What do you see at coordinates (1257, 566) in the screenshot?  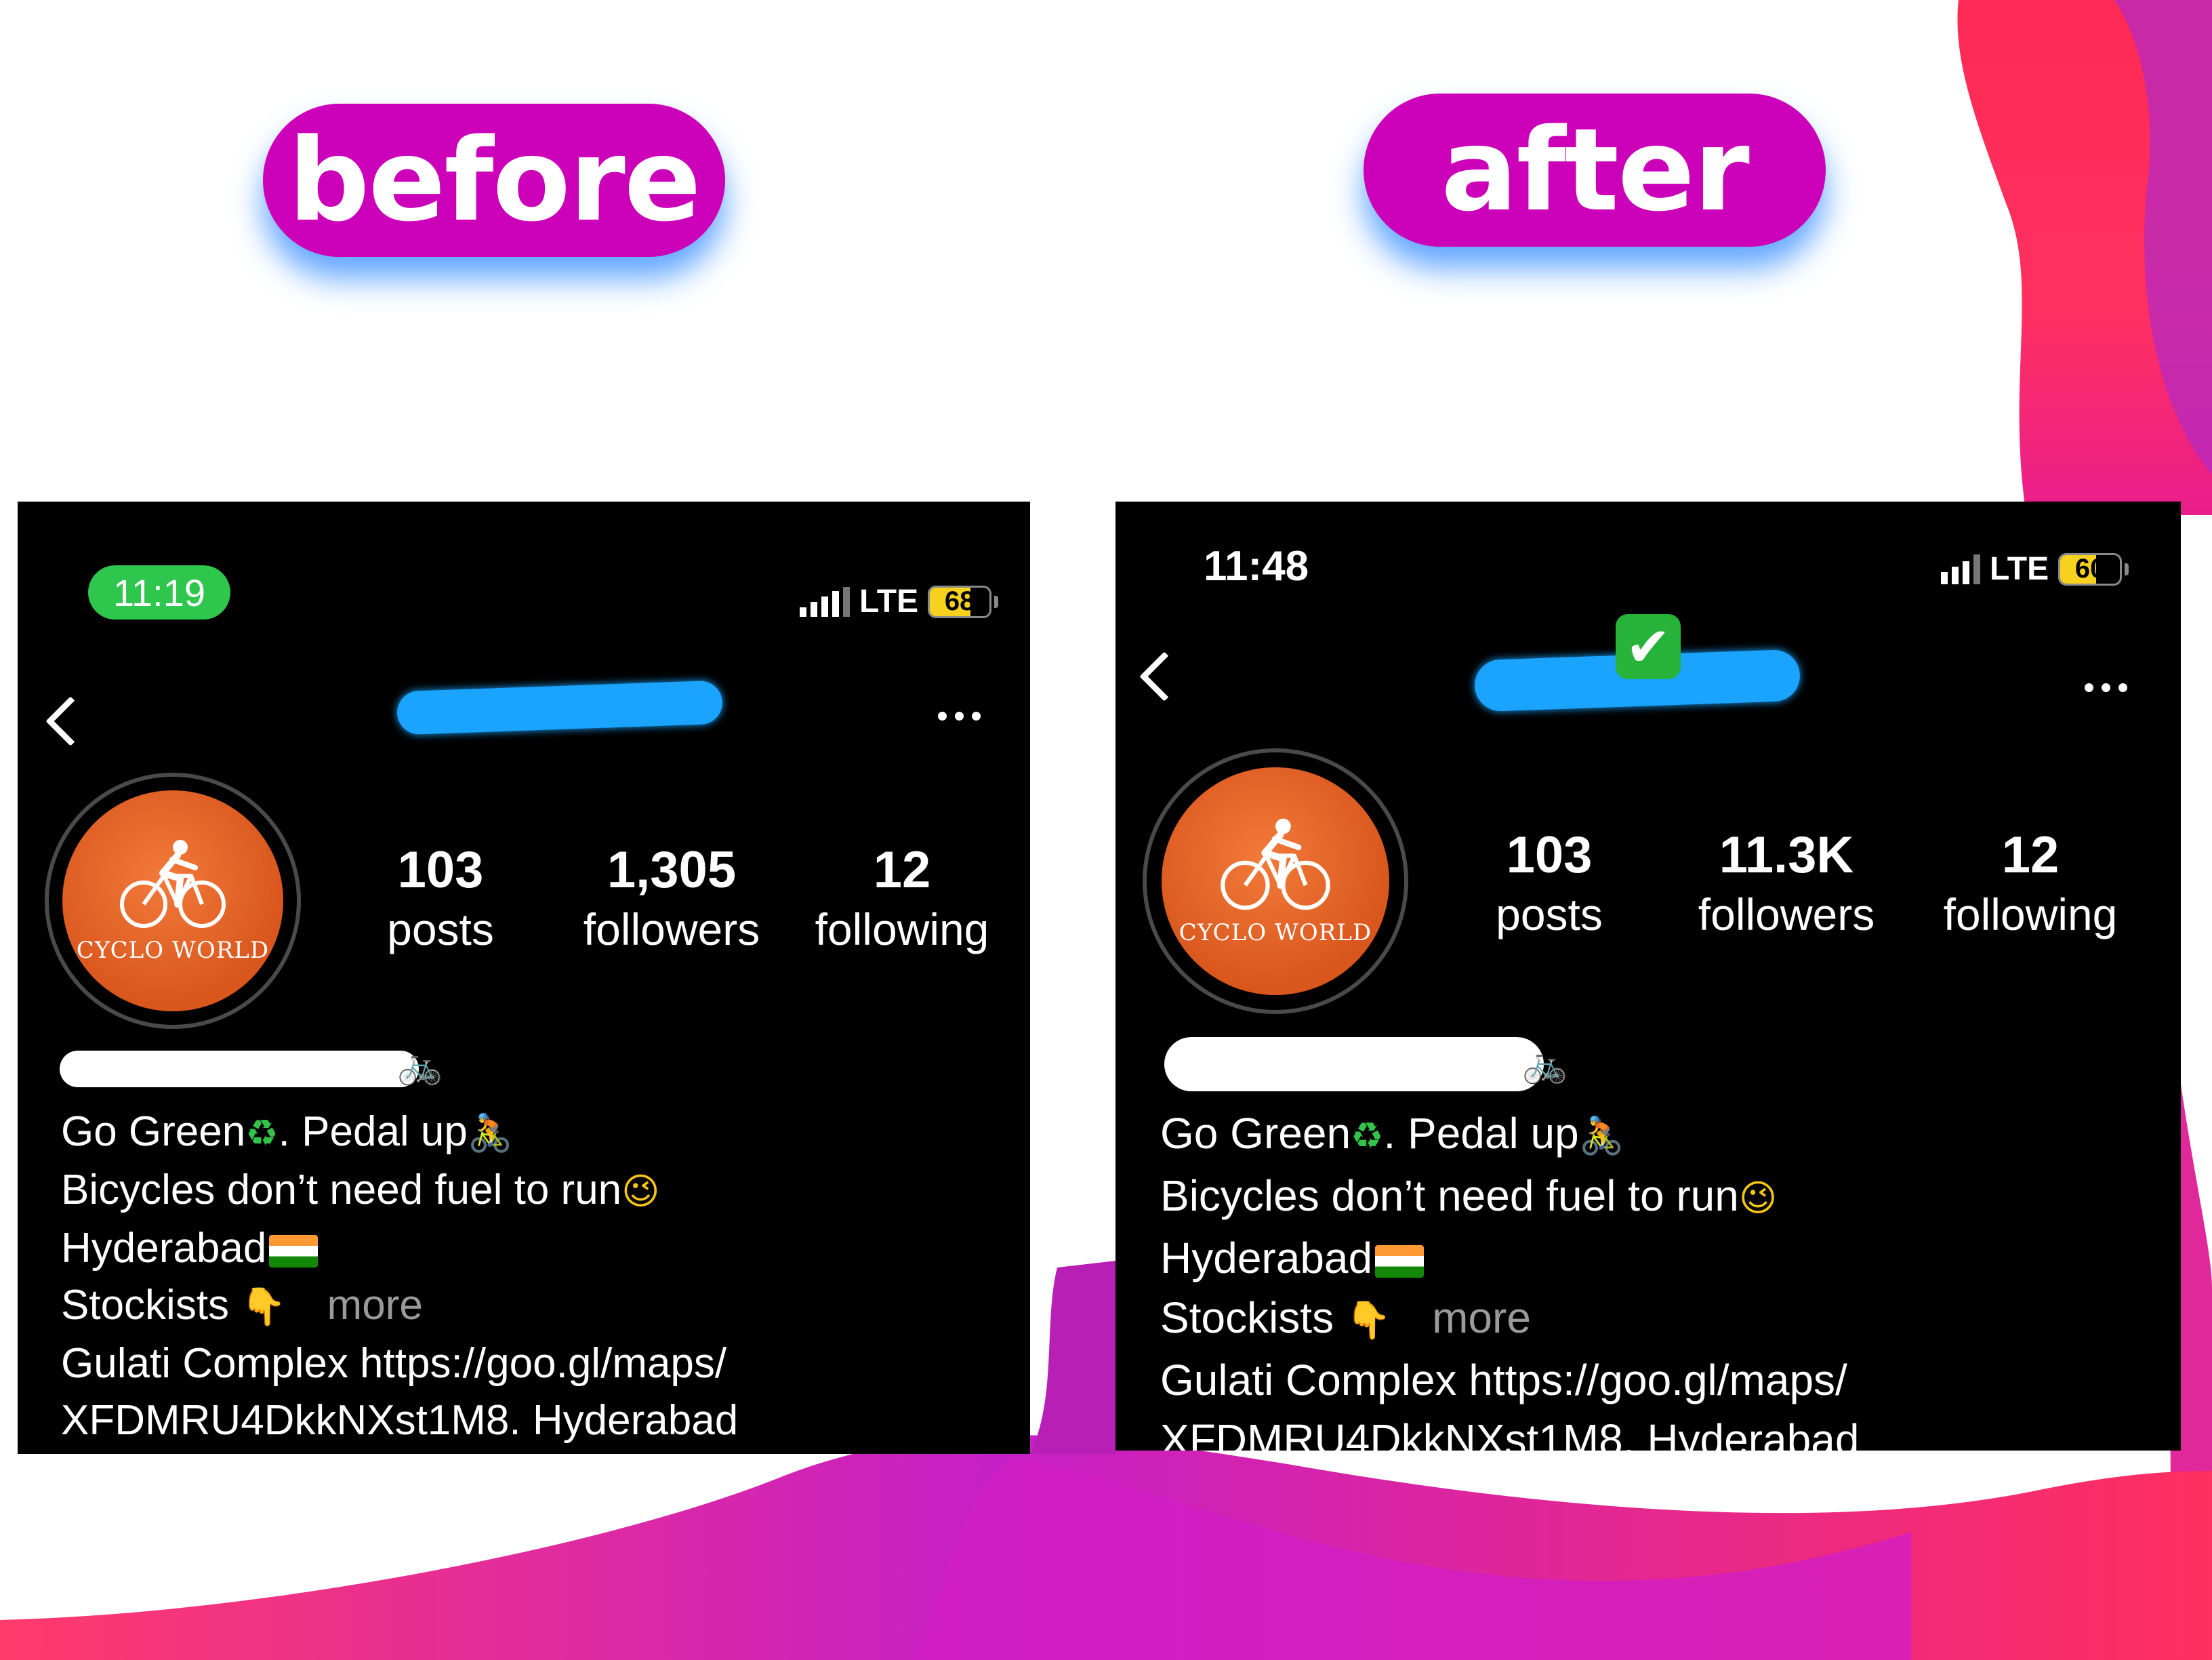 I see `status-time: 11:48` at bounding box center [1257, 566].